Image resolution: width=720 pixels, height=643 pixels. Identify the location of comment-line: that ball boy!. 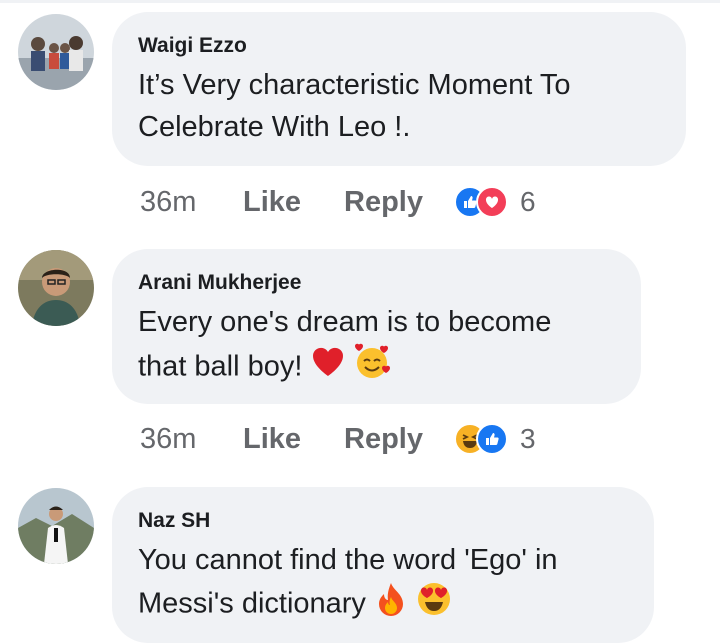
(220, 366).